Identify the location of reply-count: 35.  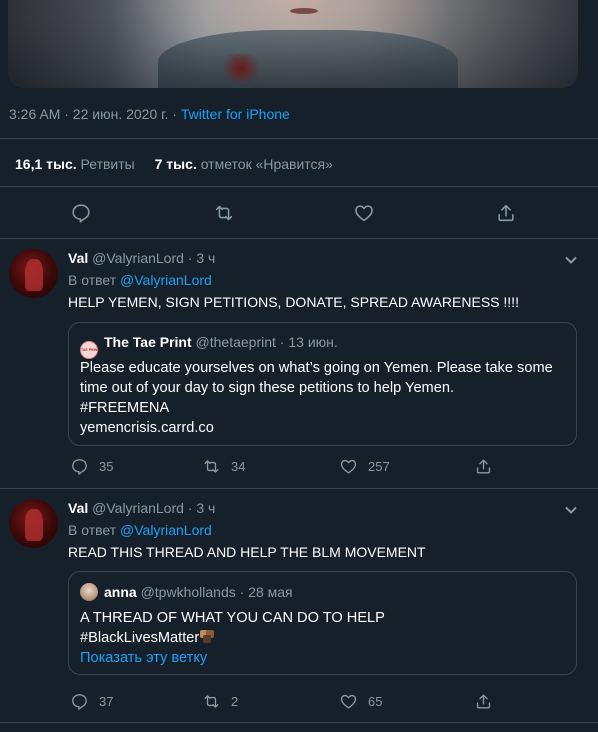
(106, 466).